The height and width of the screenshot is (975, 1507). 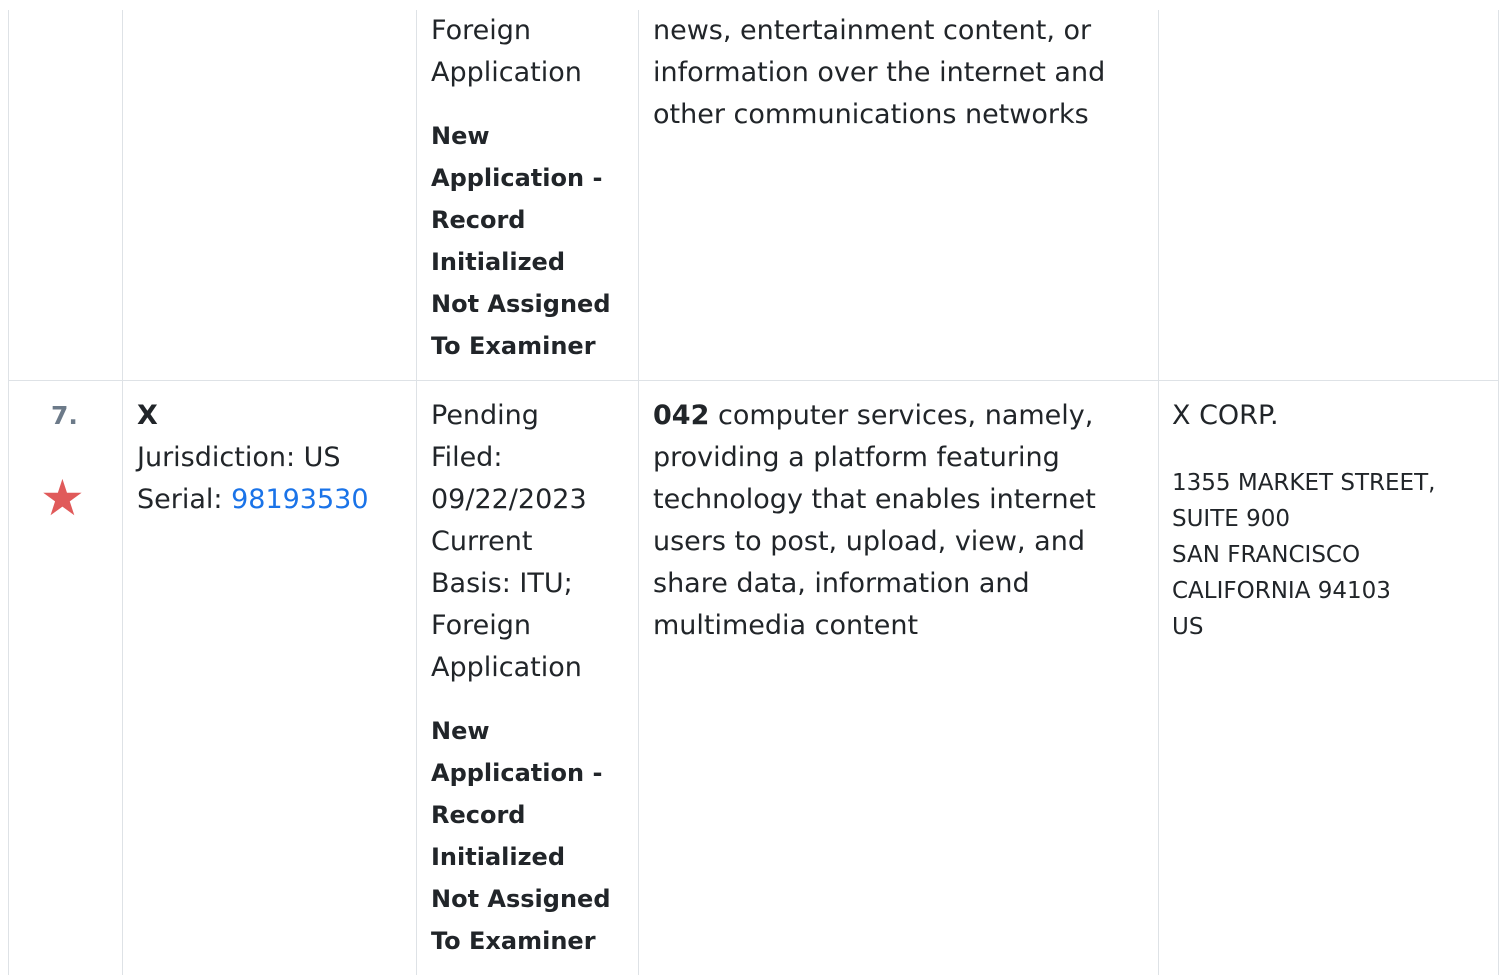 I want to click on number-cell, so click(x=65, y=195).